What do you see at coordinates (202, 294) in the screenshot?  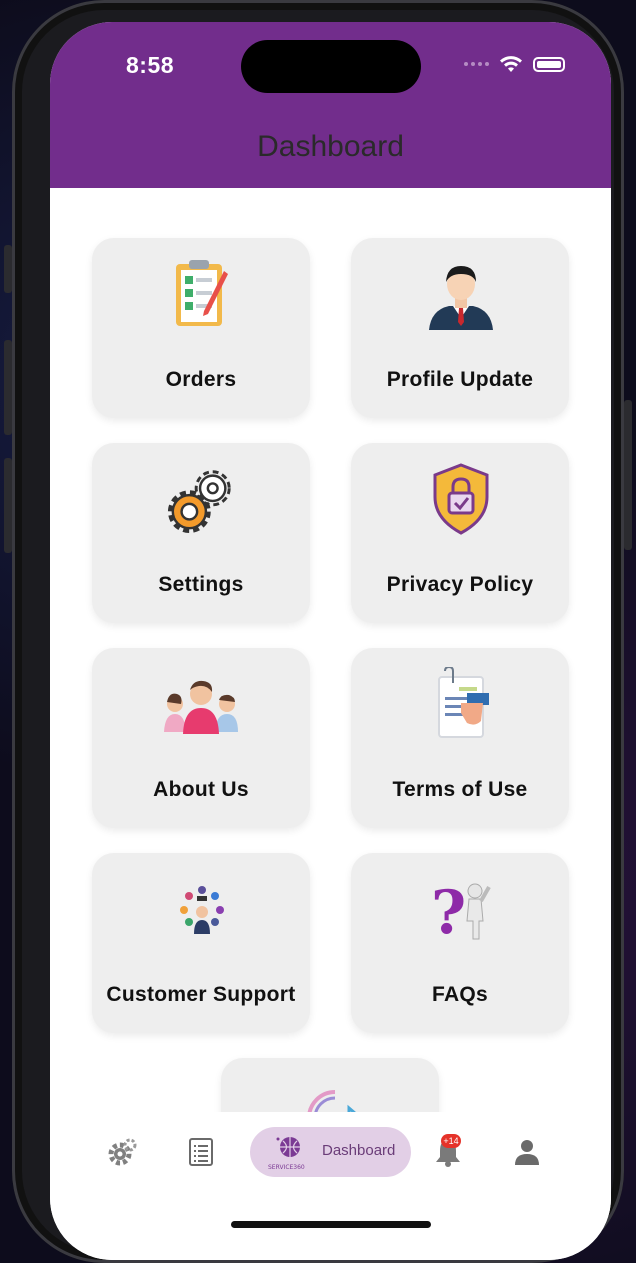 I see `clipboard-checklist-icon` at bounding box center [202, 294].